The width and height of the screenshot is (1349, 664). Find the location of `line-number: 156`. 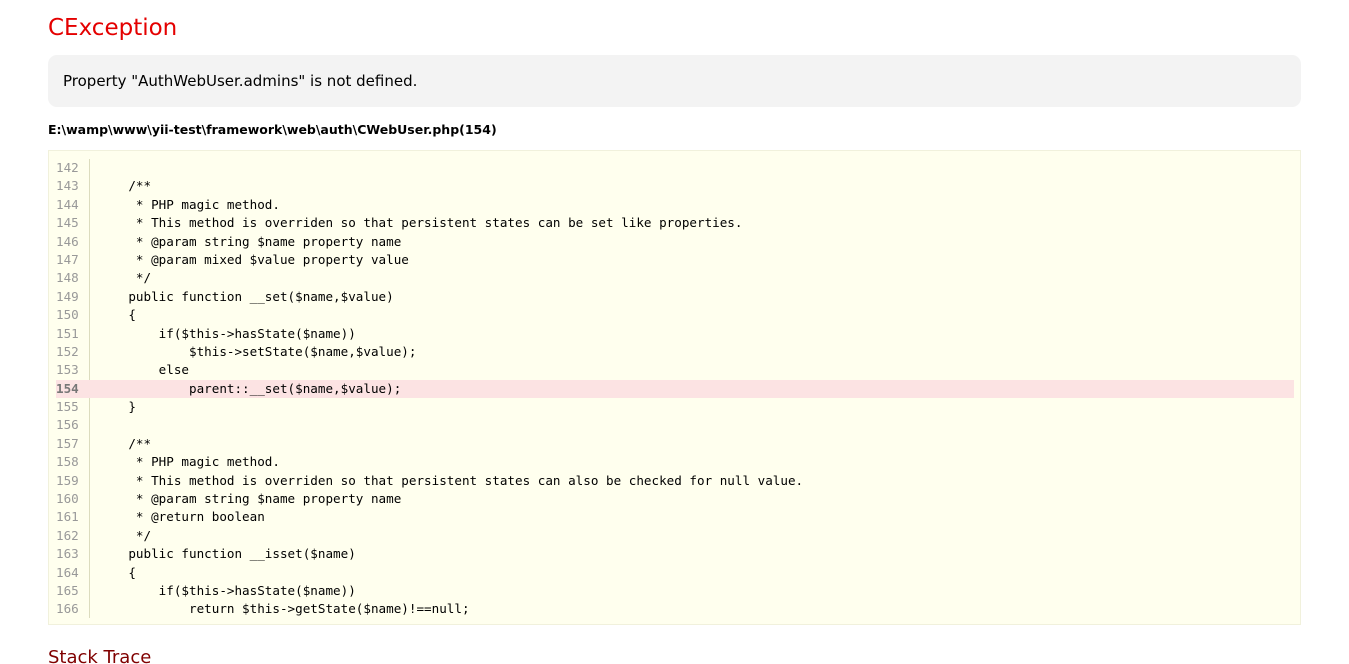

line-number: 156 is located at coordinates (67, 425).